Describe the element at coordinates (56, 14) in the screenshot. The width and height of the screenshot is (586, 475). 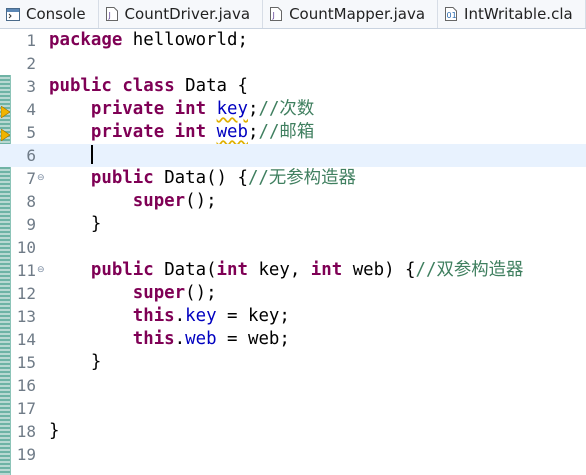
I see `tab-label: Console` at that location.